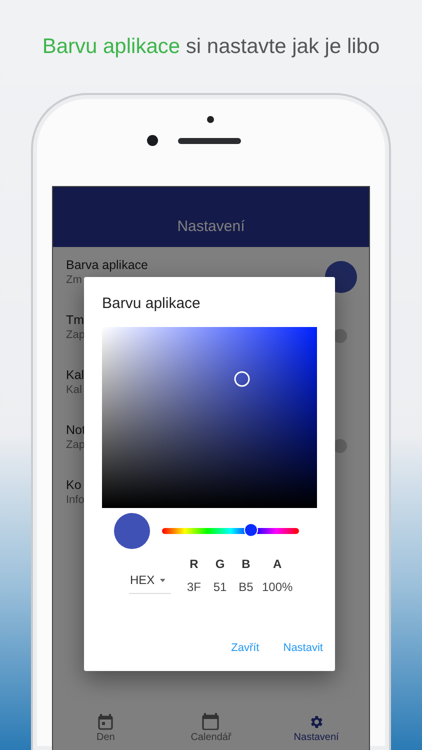 This screenshot has height=750, width=422. Describe the element at coordinates (211, 47) in the screenshot. I see `headline: Barvu aplikace si nastavte jak je libo` at that location.